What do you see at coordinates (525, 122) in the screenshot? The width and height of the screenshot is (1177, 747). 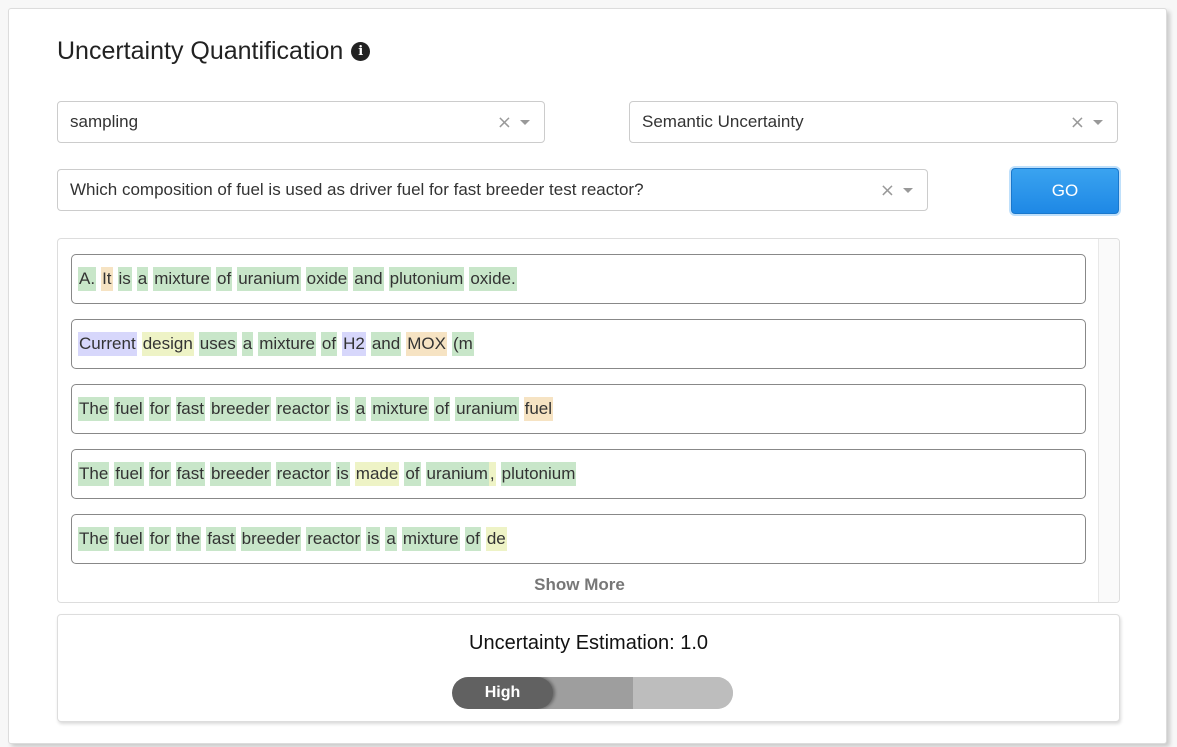 I see `method-dropdown-icon` at bounding box center [525, 122].